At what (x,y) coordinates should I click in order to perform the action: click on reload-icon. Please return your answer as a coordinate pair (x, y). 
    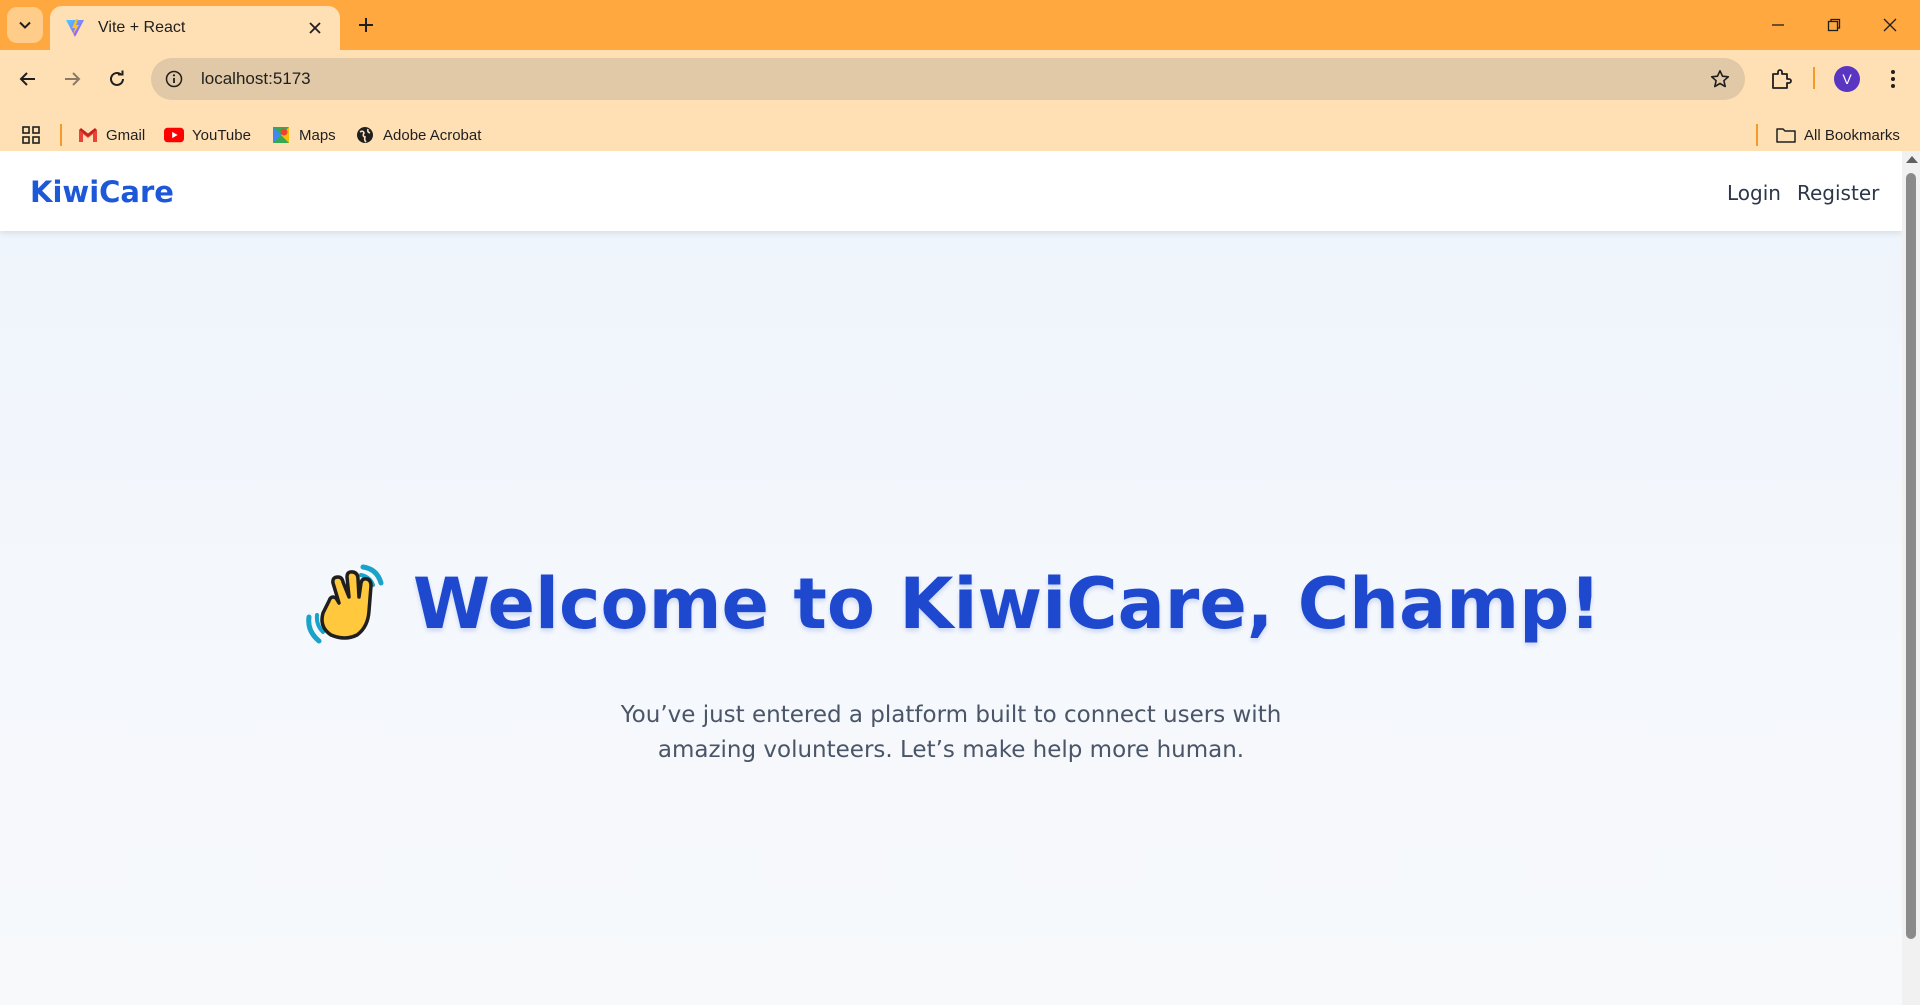
    Looking at the image, I should click on (117, 78).